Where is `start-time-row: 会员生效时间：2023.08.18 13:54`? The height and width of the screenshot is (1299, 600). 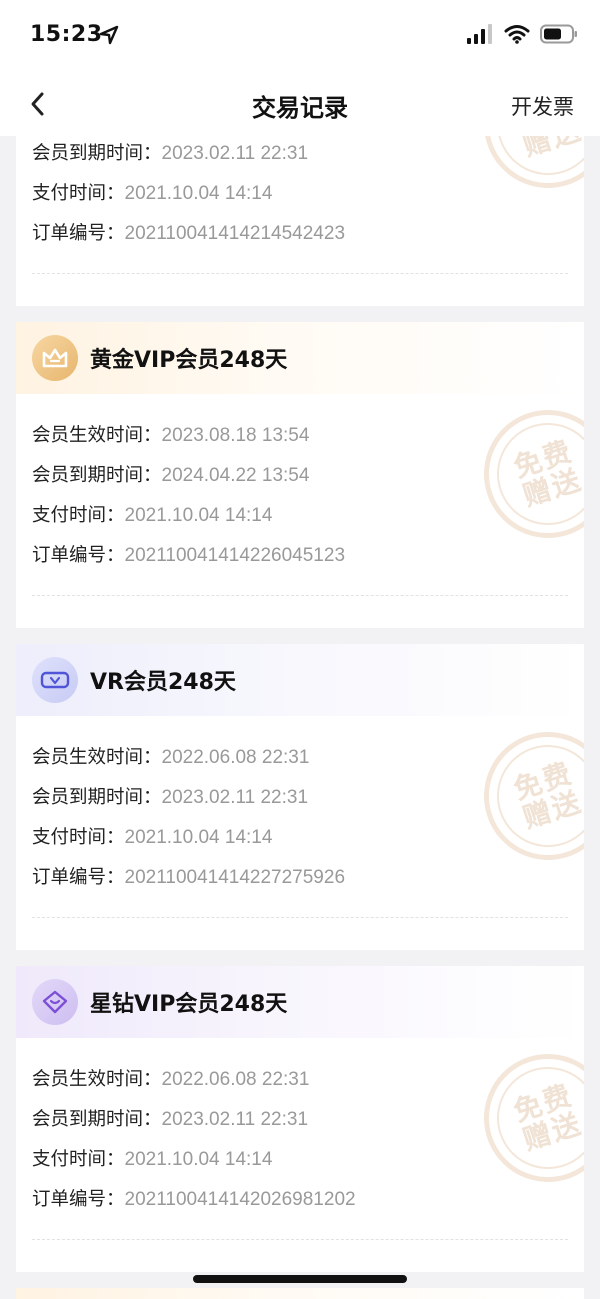 start-time-row: 会员生效时间：2023.08.18 13:54 is located at coordinates (170, 436).